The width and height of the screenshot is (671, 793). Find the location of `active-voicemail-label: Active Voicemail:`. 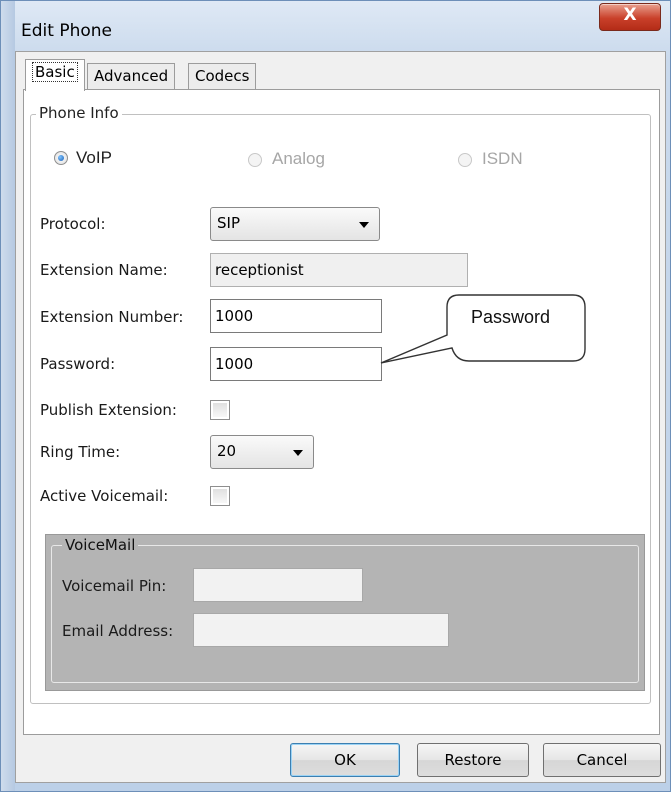

active-voicemail-label: Active Voicemail: is located at coordinates (104, 496).